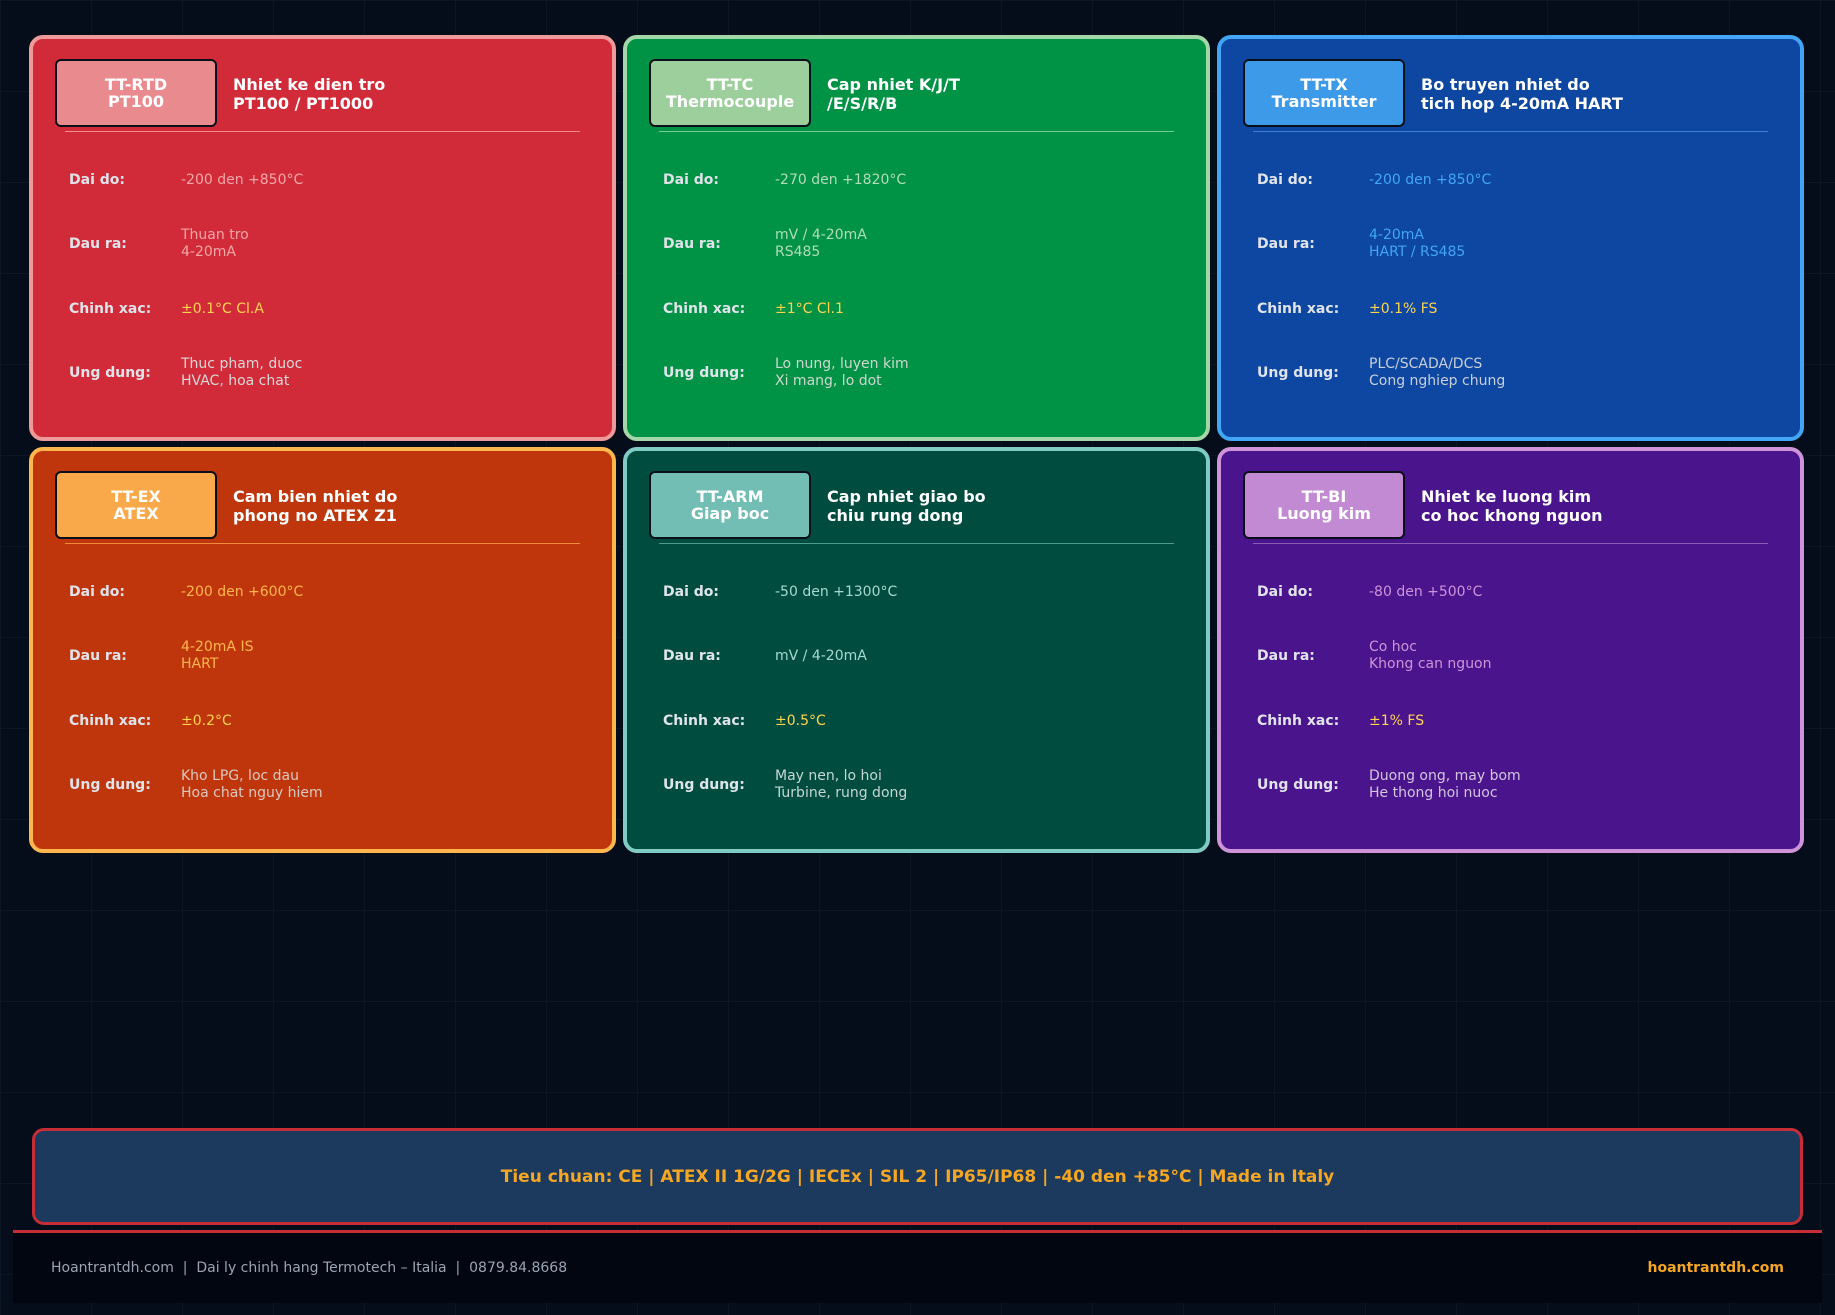 The width and height of the screenshot is (1835, 1315). I want to click on spec-value: Duong ong, may bom He thong hoi nuoc, so click(1445, 784).